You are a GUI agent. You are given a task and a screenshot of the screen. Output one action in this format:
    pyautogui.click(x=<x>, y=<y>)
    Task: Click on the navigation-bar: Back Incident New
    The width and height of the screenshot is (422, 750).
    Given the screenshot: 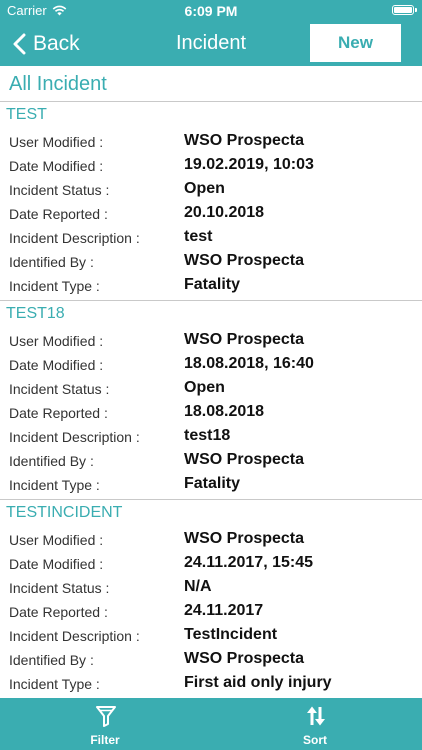 What is the action you would take?
    pyautogui.click(x=211, y=44)
    